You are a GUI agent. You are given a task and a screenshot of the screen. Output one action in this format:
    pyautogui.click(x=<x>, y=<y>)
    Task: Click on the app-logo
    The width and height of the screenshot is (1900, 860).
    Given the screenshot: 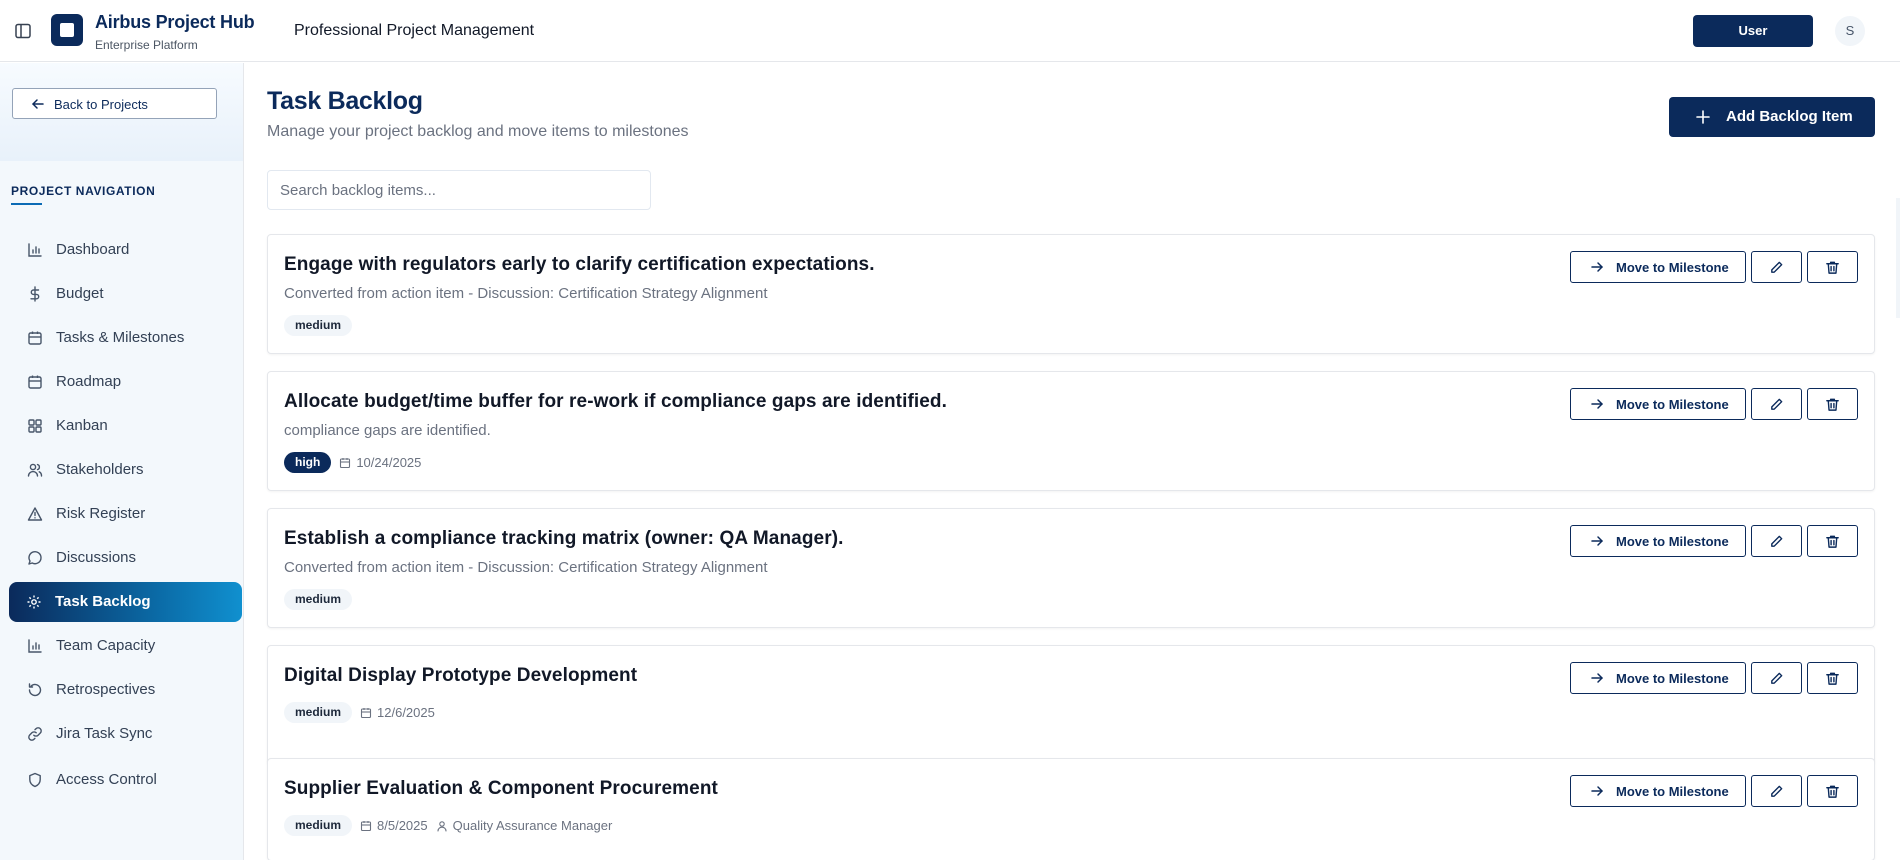 What is the action you would take?
    pyautogui.click(x=67, y=30)
    